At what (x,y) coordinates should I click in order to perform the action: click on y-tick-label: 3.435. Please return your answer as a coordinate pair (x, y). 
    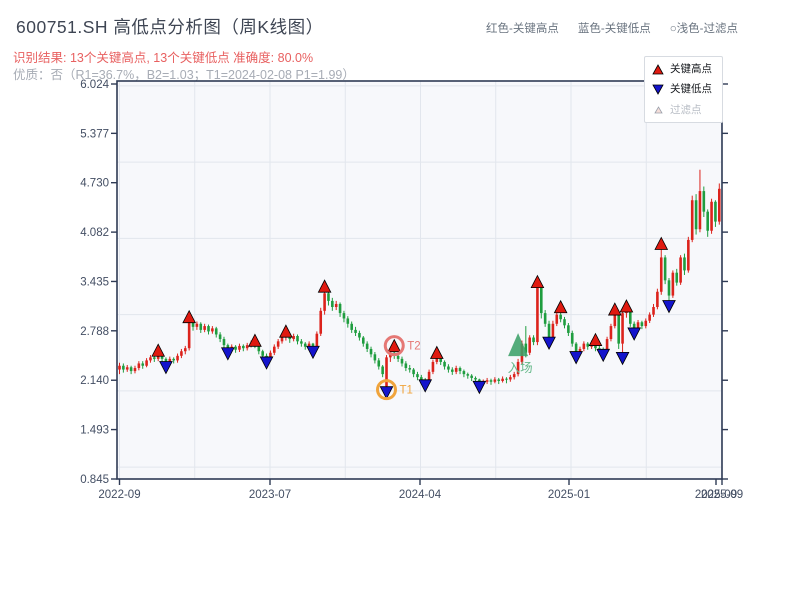
    Looking at the image, I should click on (94, 282).